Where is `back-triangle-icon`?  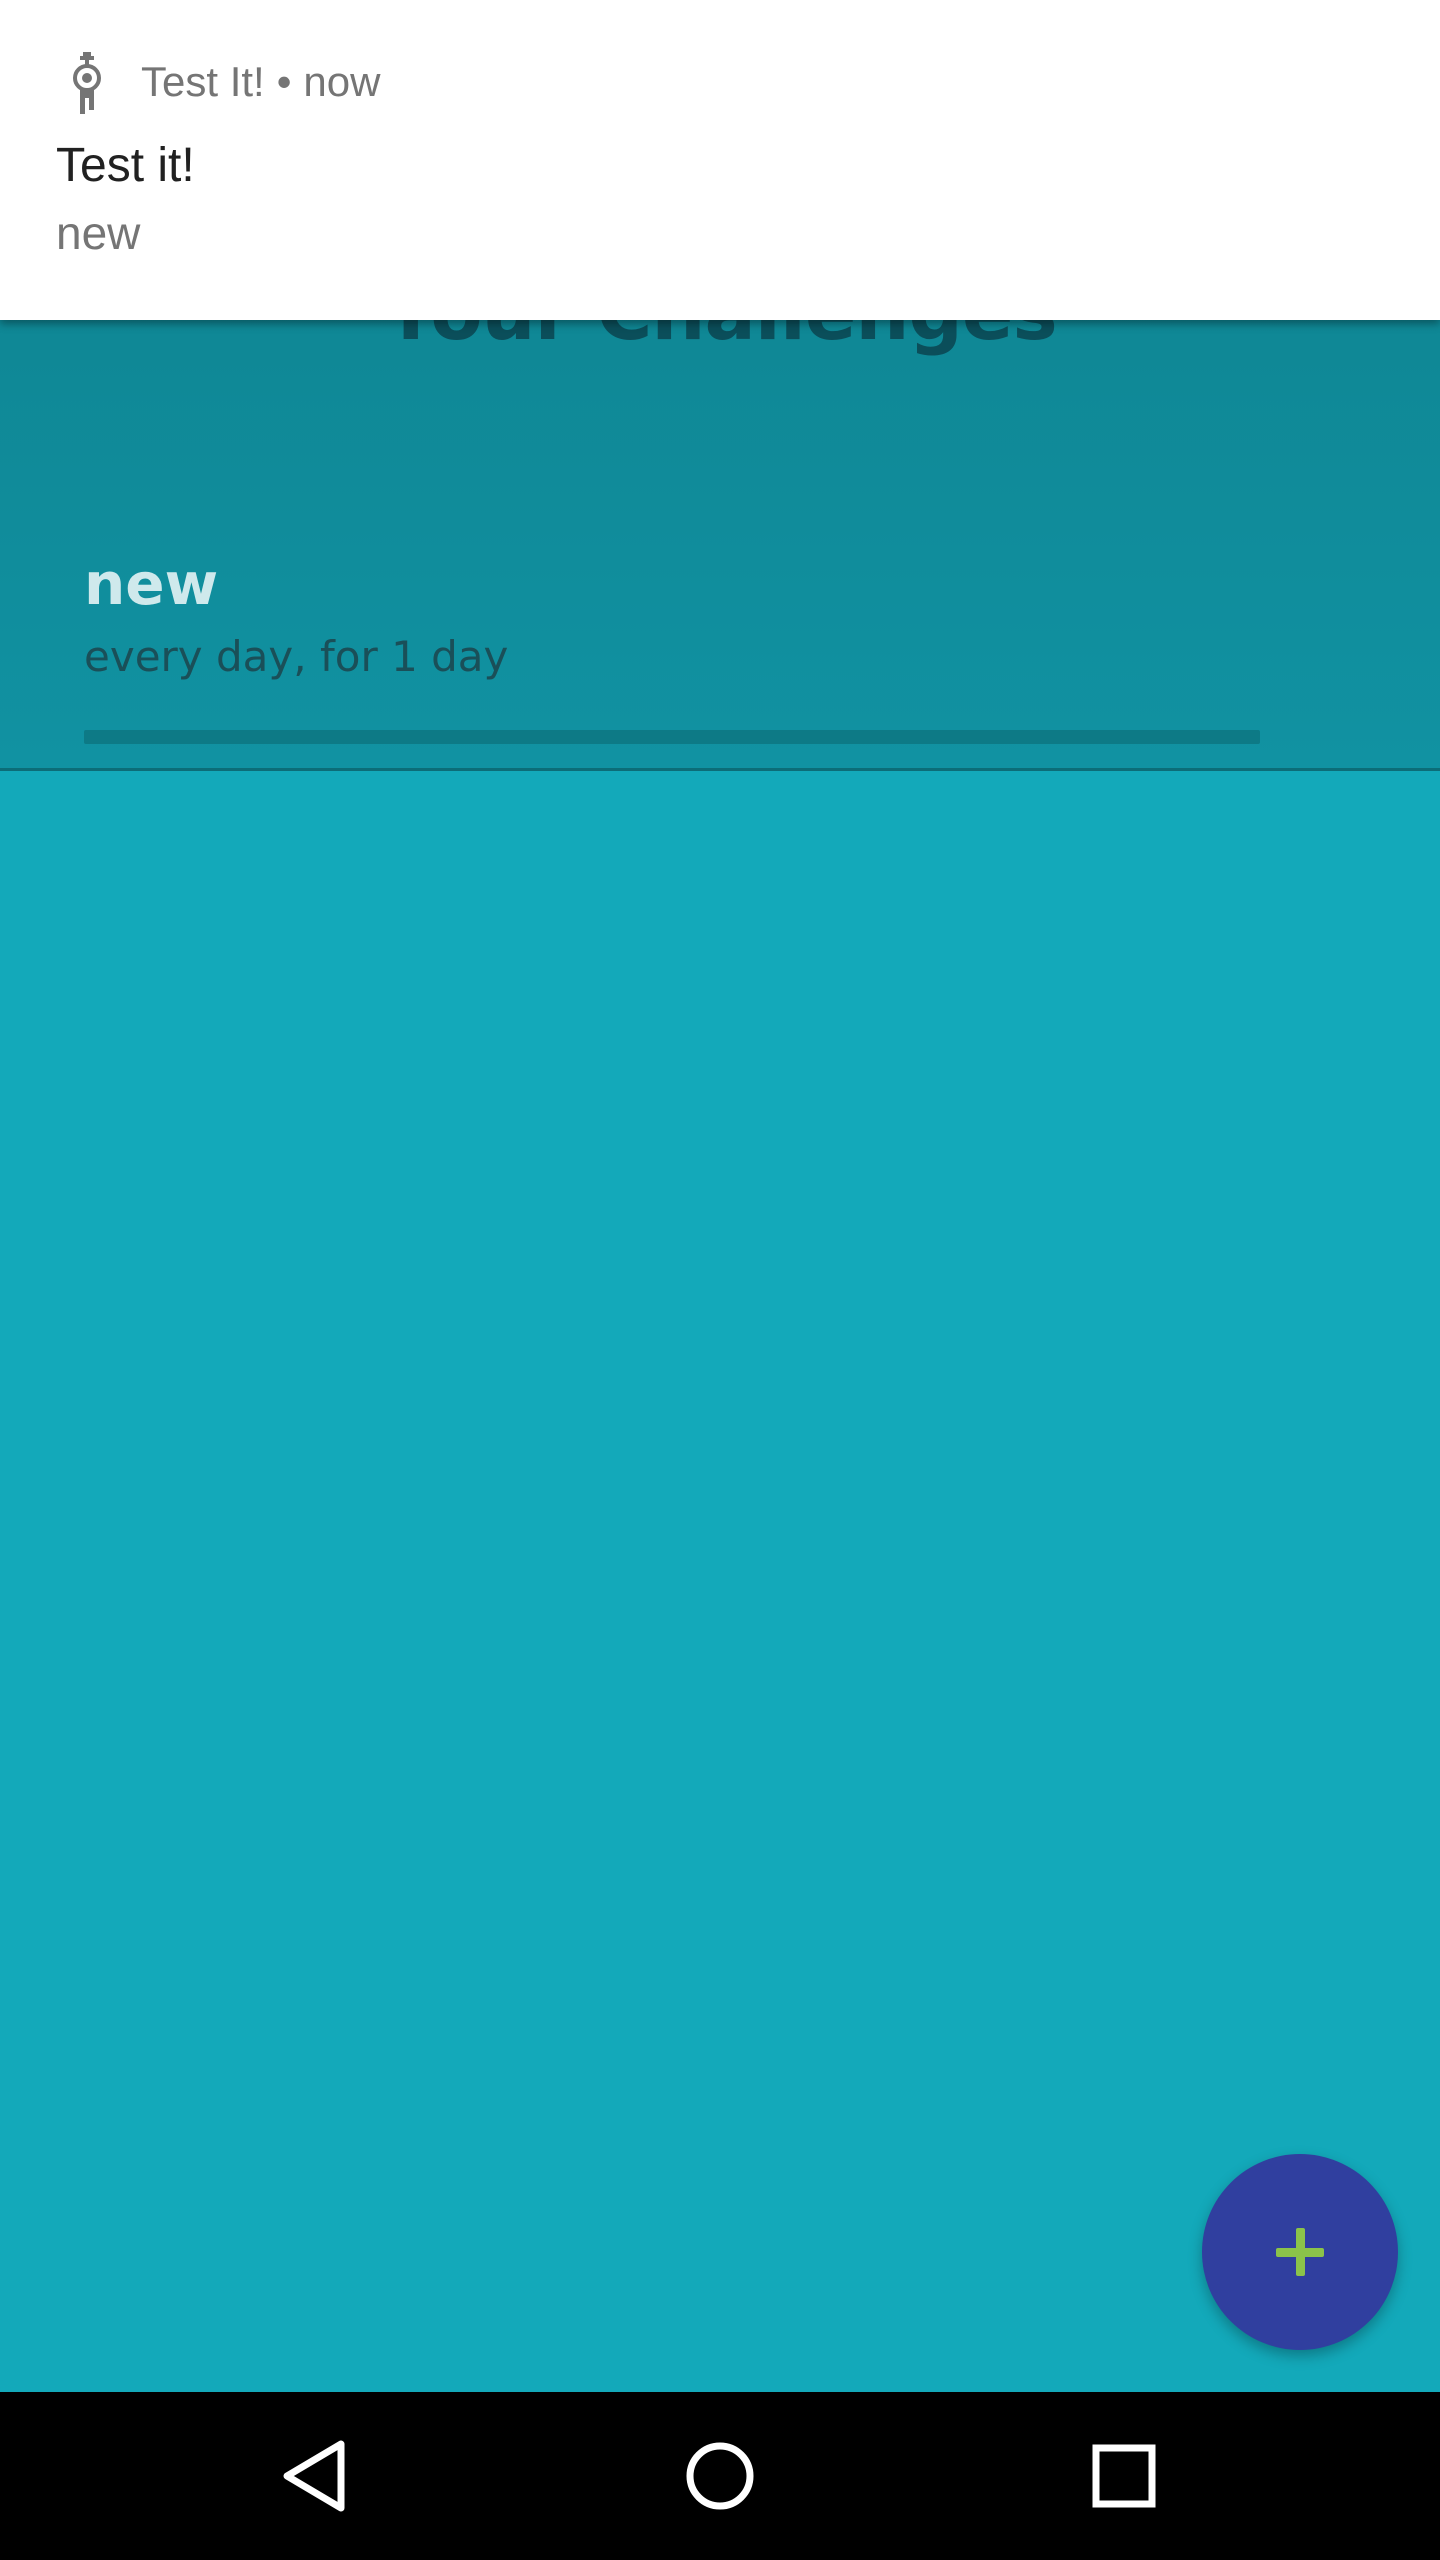
back-triangle-icon is located at coordinates (314, 2476).